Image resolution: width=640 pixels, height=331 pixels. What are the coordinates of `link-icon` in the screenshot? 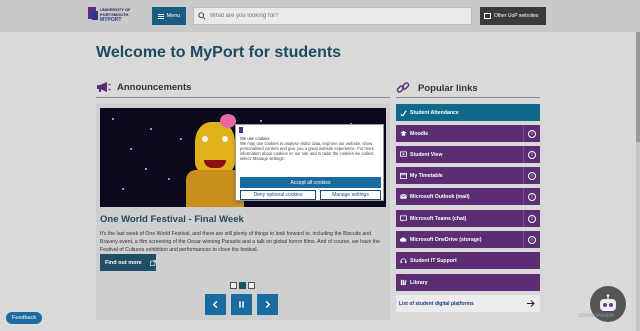 It's located at (403, 87).